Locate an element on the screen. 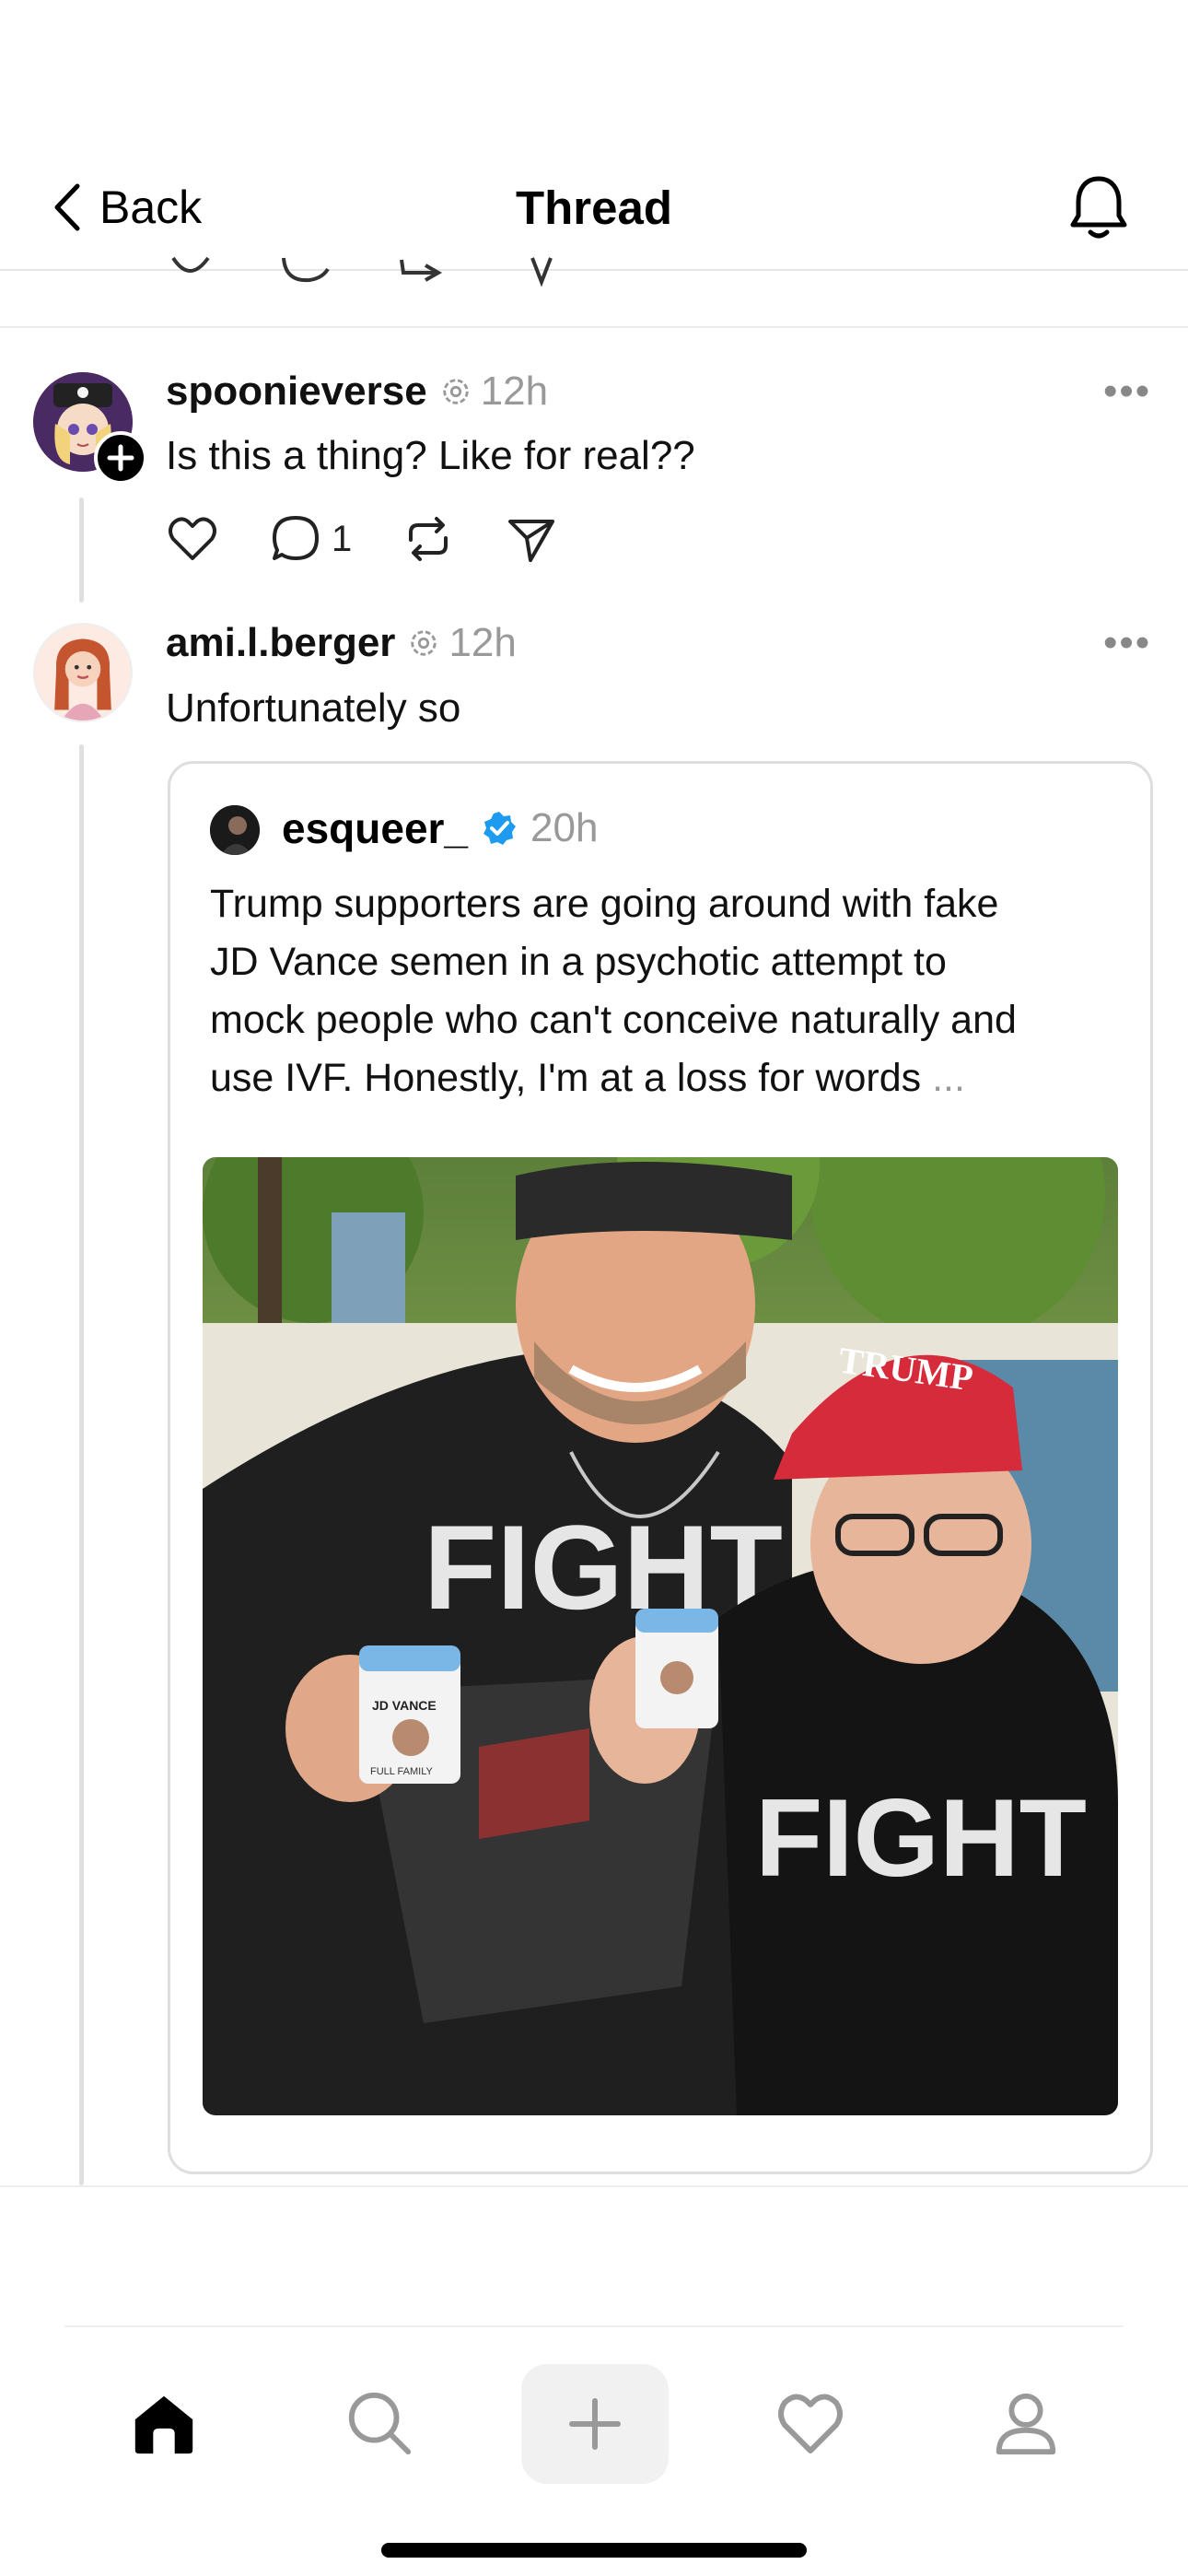 The width and height of the screenshot is (1188, 2576). repost-button is located at coordinates (428, 539).